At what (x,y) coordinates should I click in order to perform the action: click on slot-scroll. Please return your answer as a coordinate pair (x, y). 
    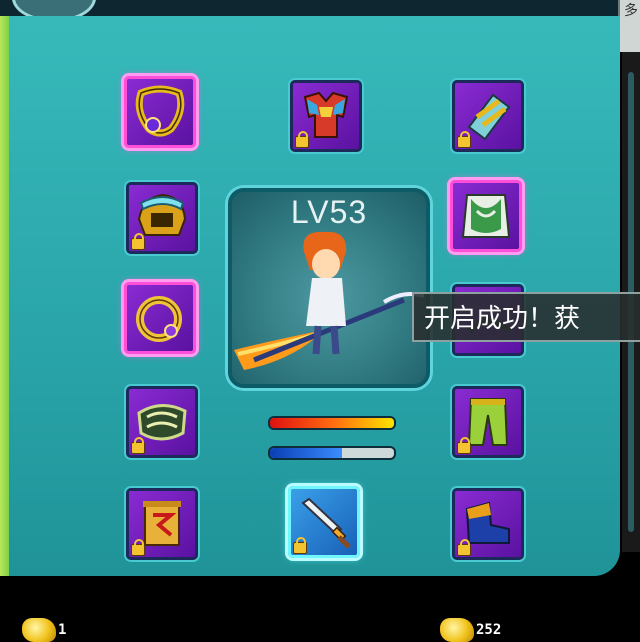
    Looking at the image, I should click on (162, 524).